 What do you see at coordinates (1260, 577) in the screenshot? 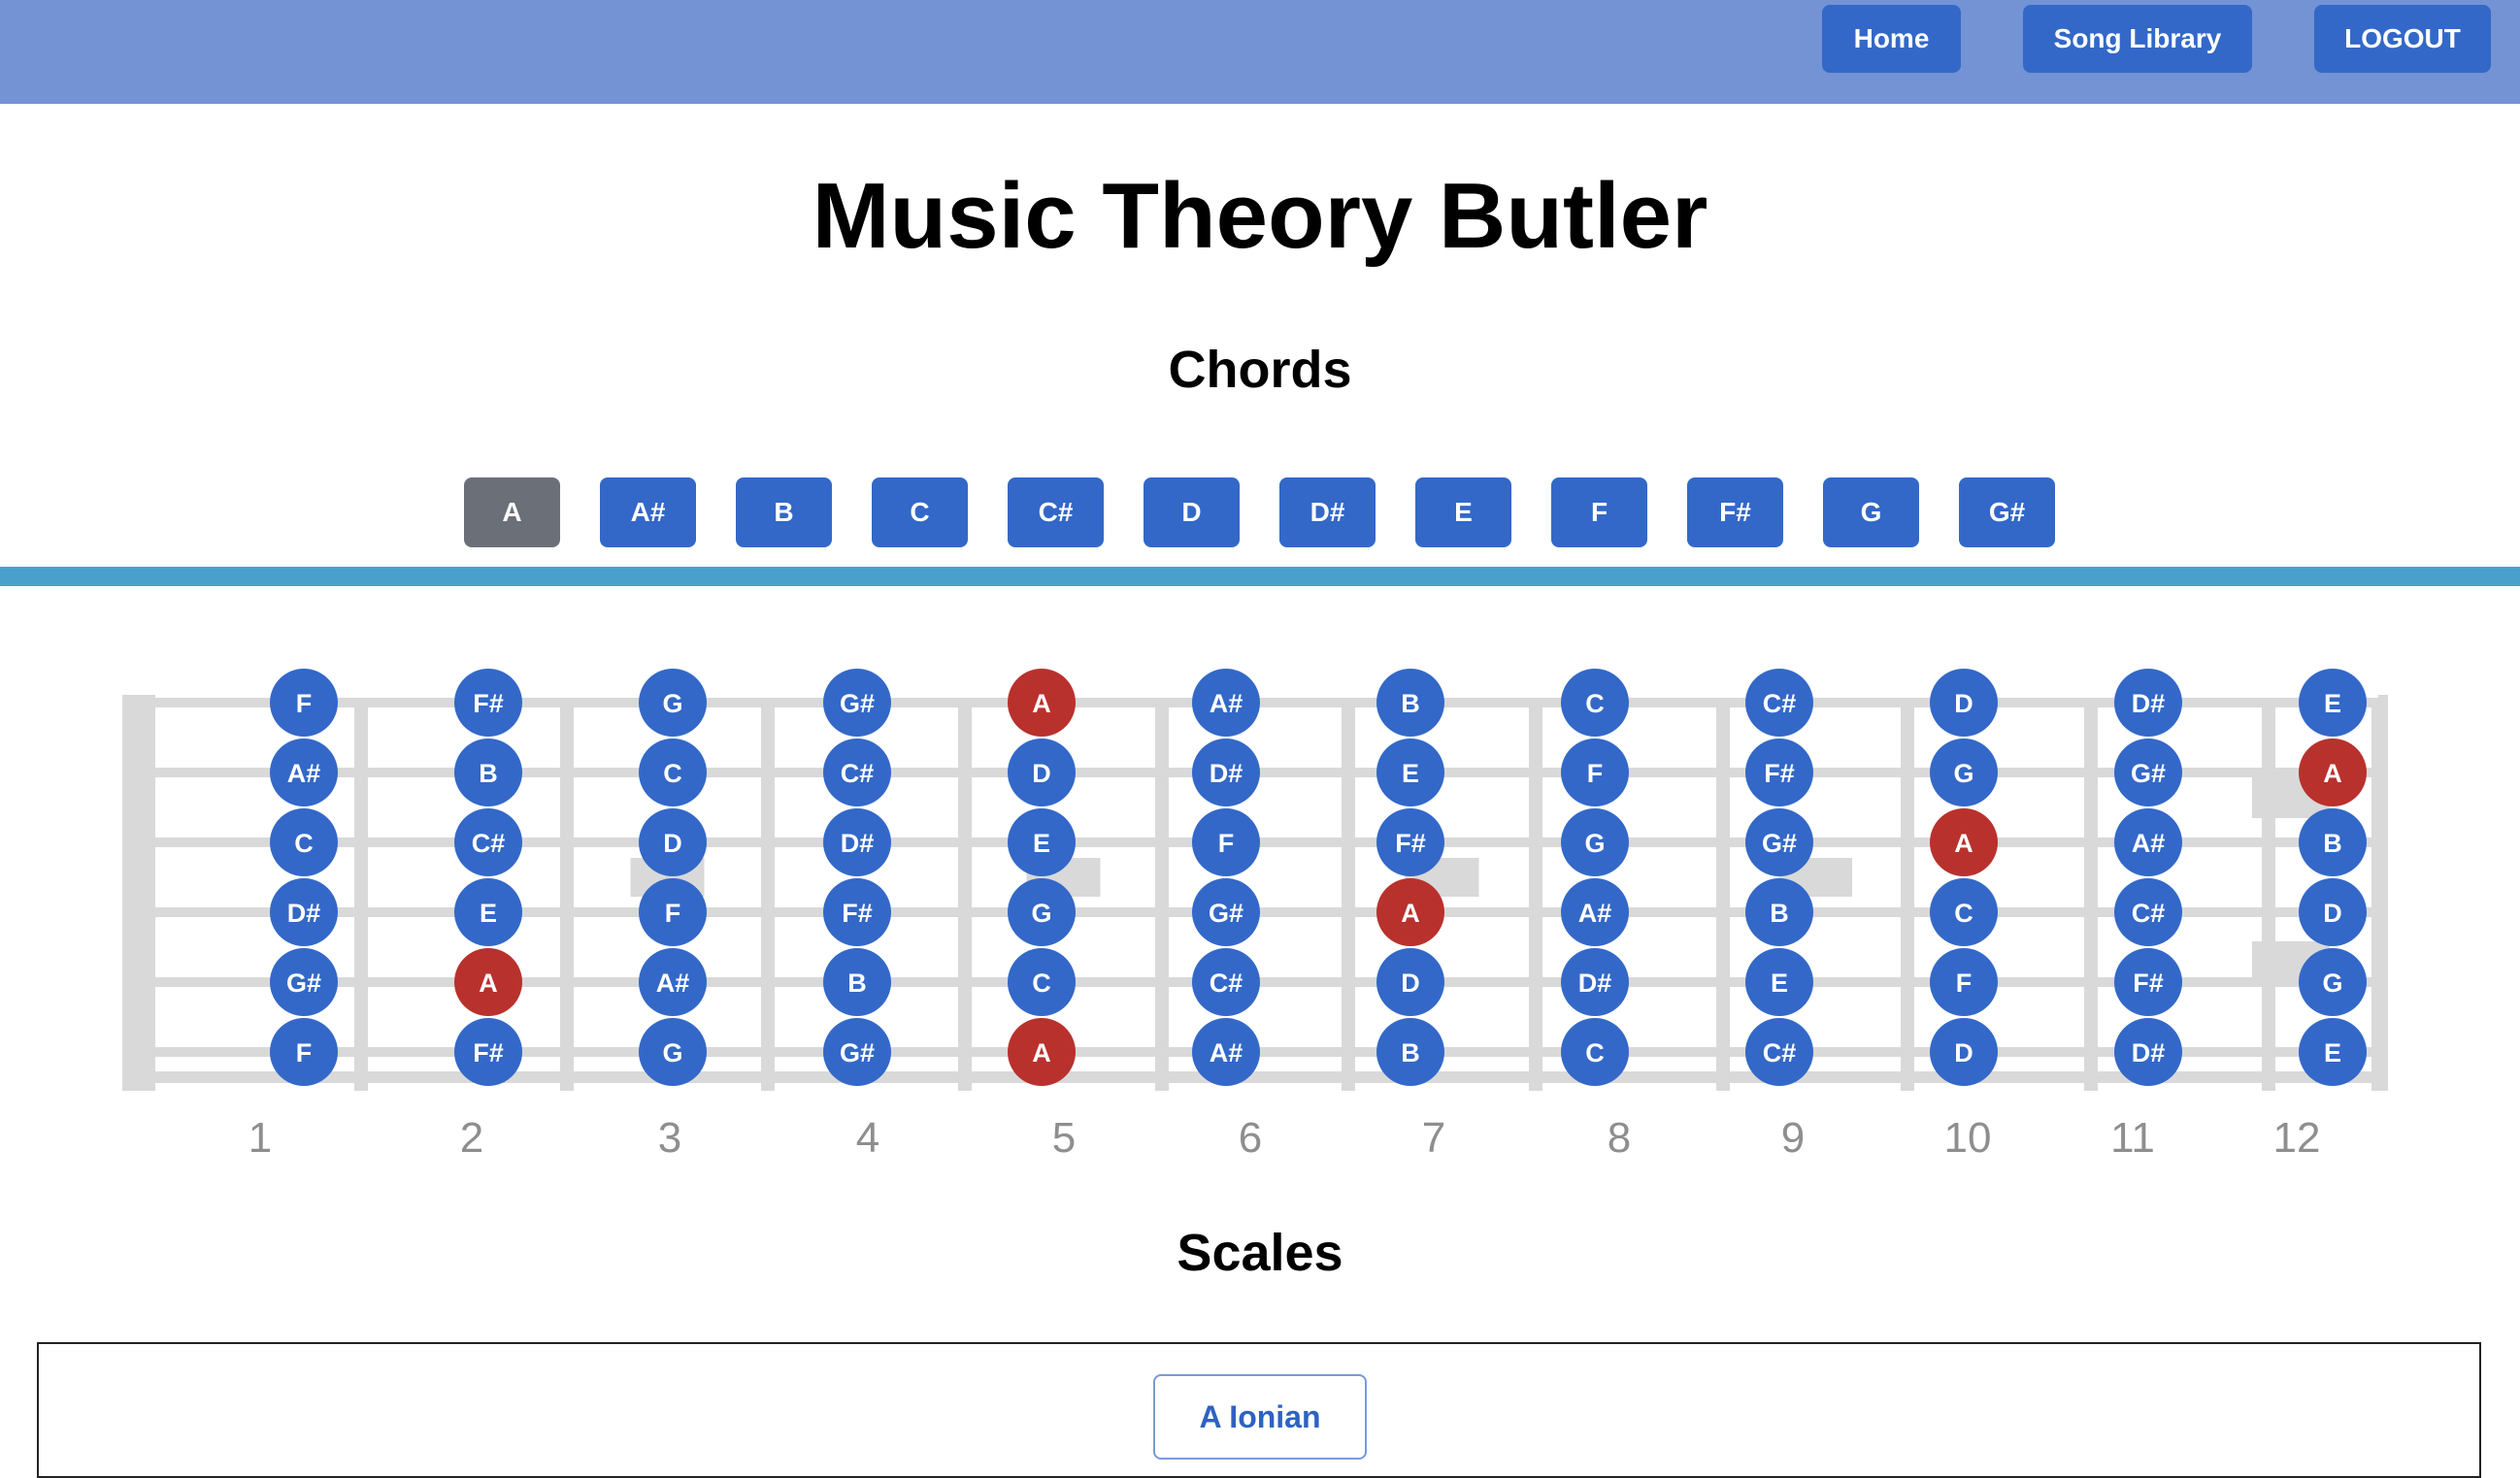
I see `section-divider` at bounding box center [1260, 577].